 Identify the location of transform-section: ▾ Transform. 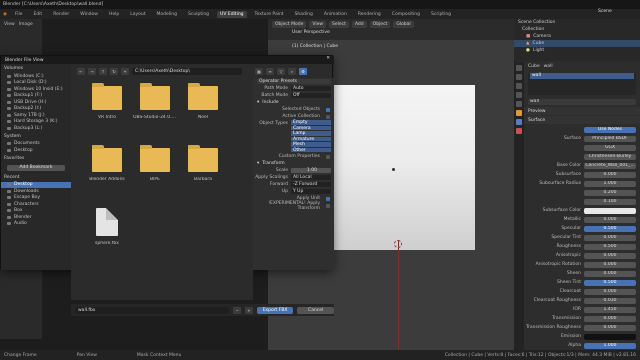
(293, 163).